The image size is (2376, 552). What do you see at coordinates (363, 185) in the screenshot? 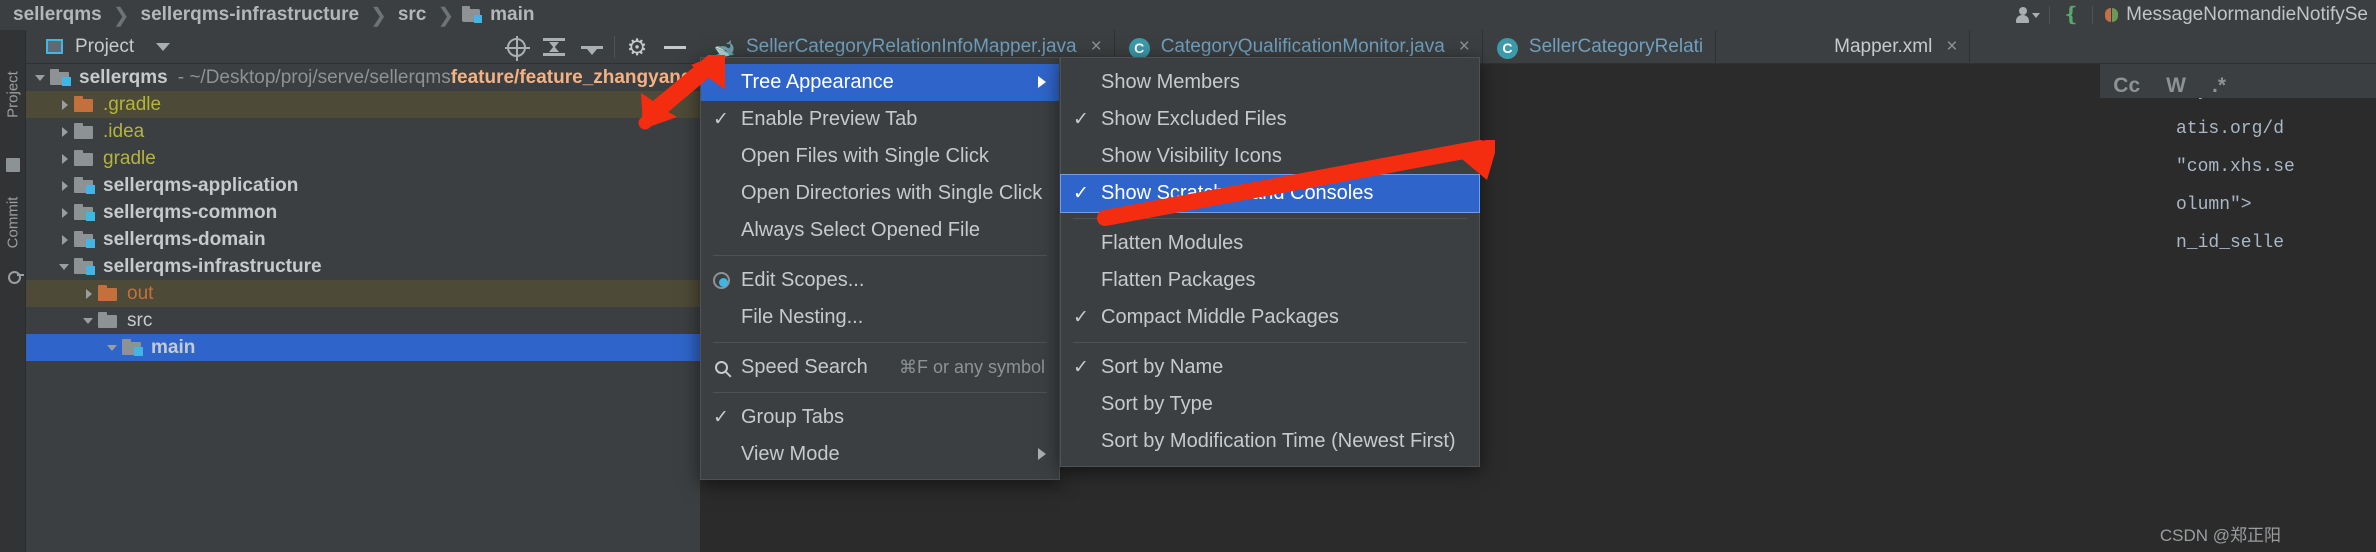
I see `tree-row-sellerqms-application: sellerqms-application` at bounding box center [363, 185].